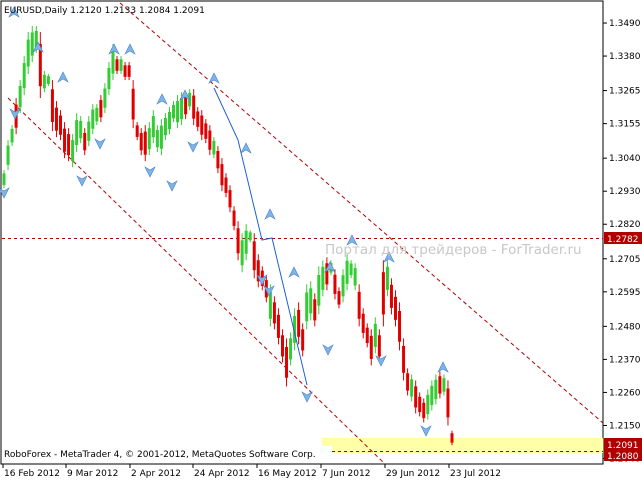 The height and width of the screenshot is (480, 642). What do you see at coordinates (623, 240) in the screenshot?
I see `resistance-price-label: 1.2782` at bounding box center [623, 240].